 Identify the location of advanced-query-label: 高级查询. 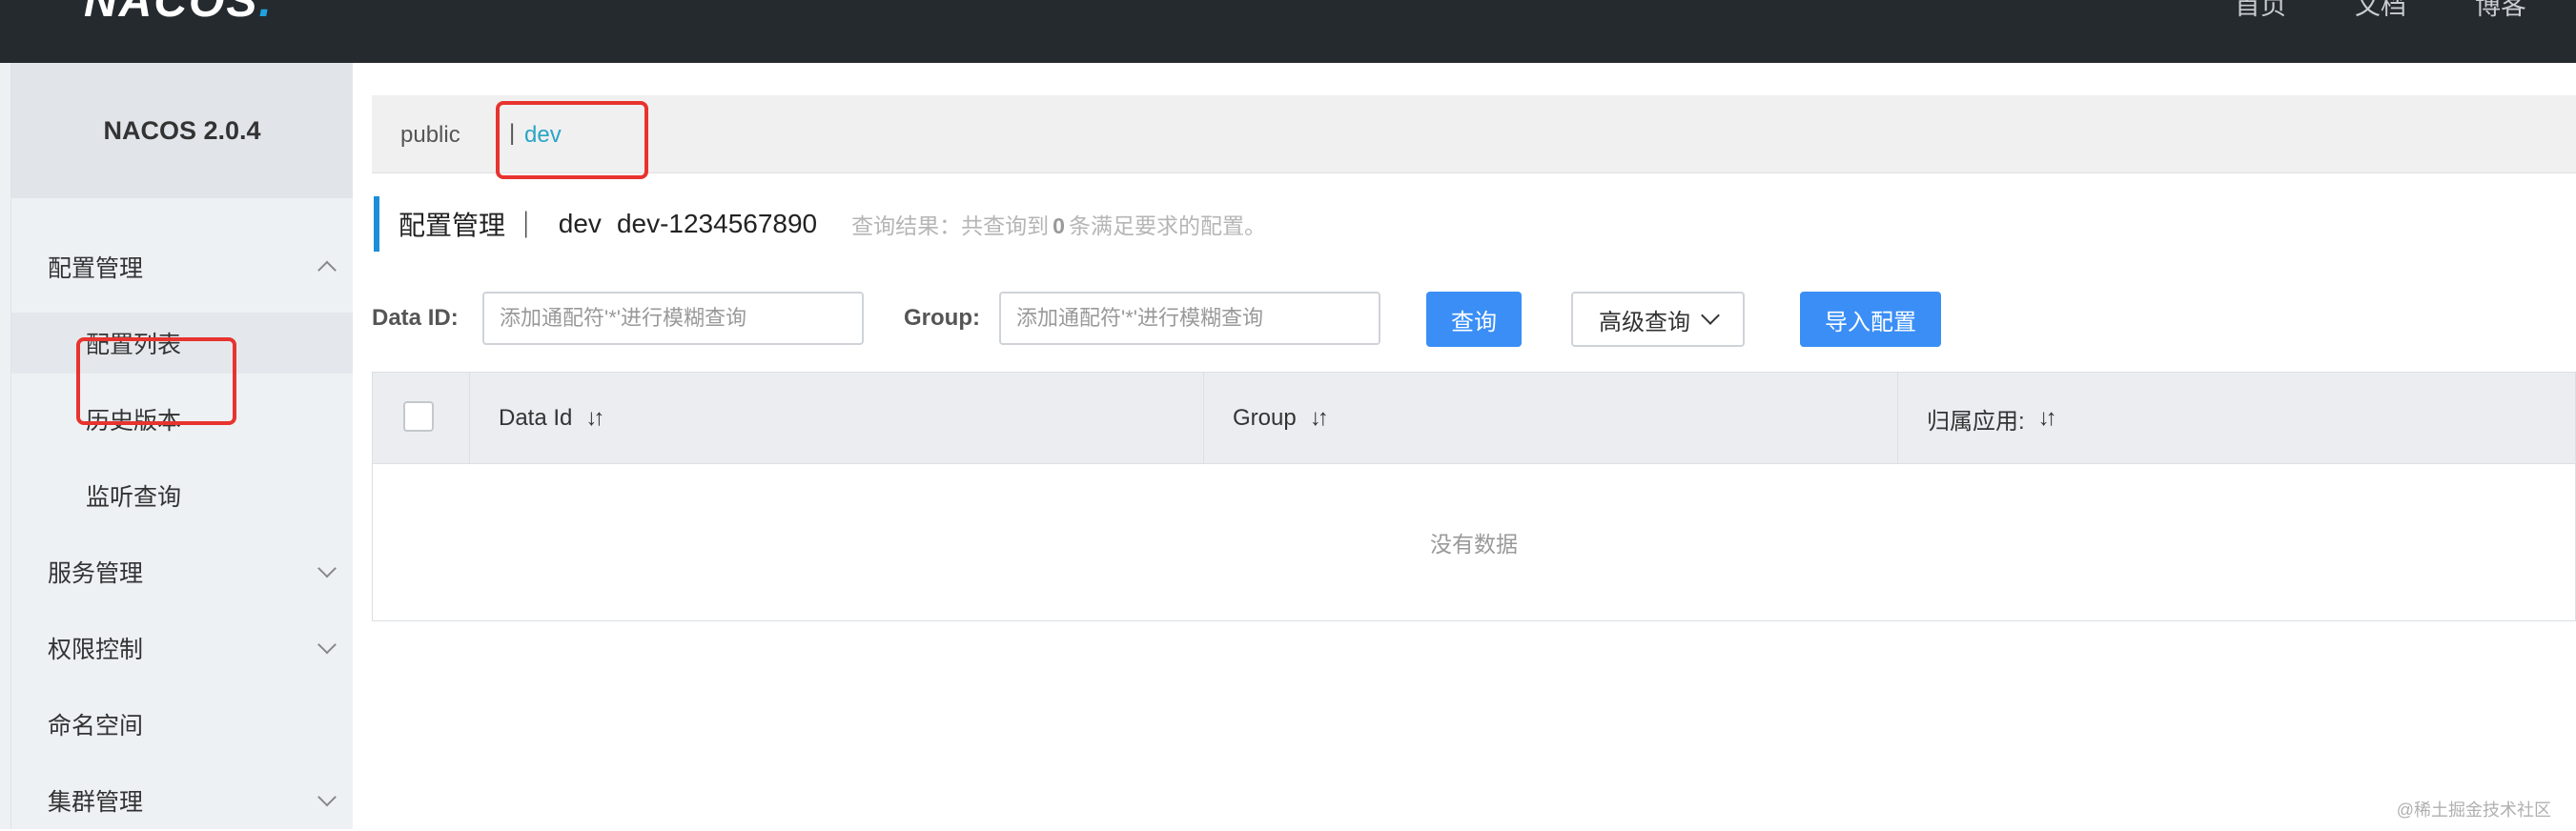
(1645, 319).